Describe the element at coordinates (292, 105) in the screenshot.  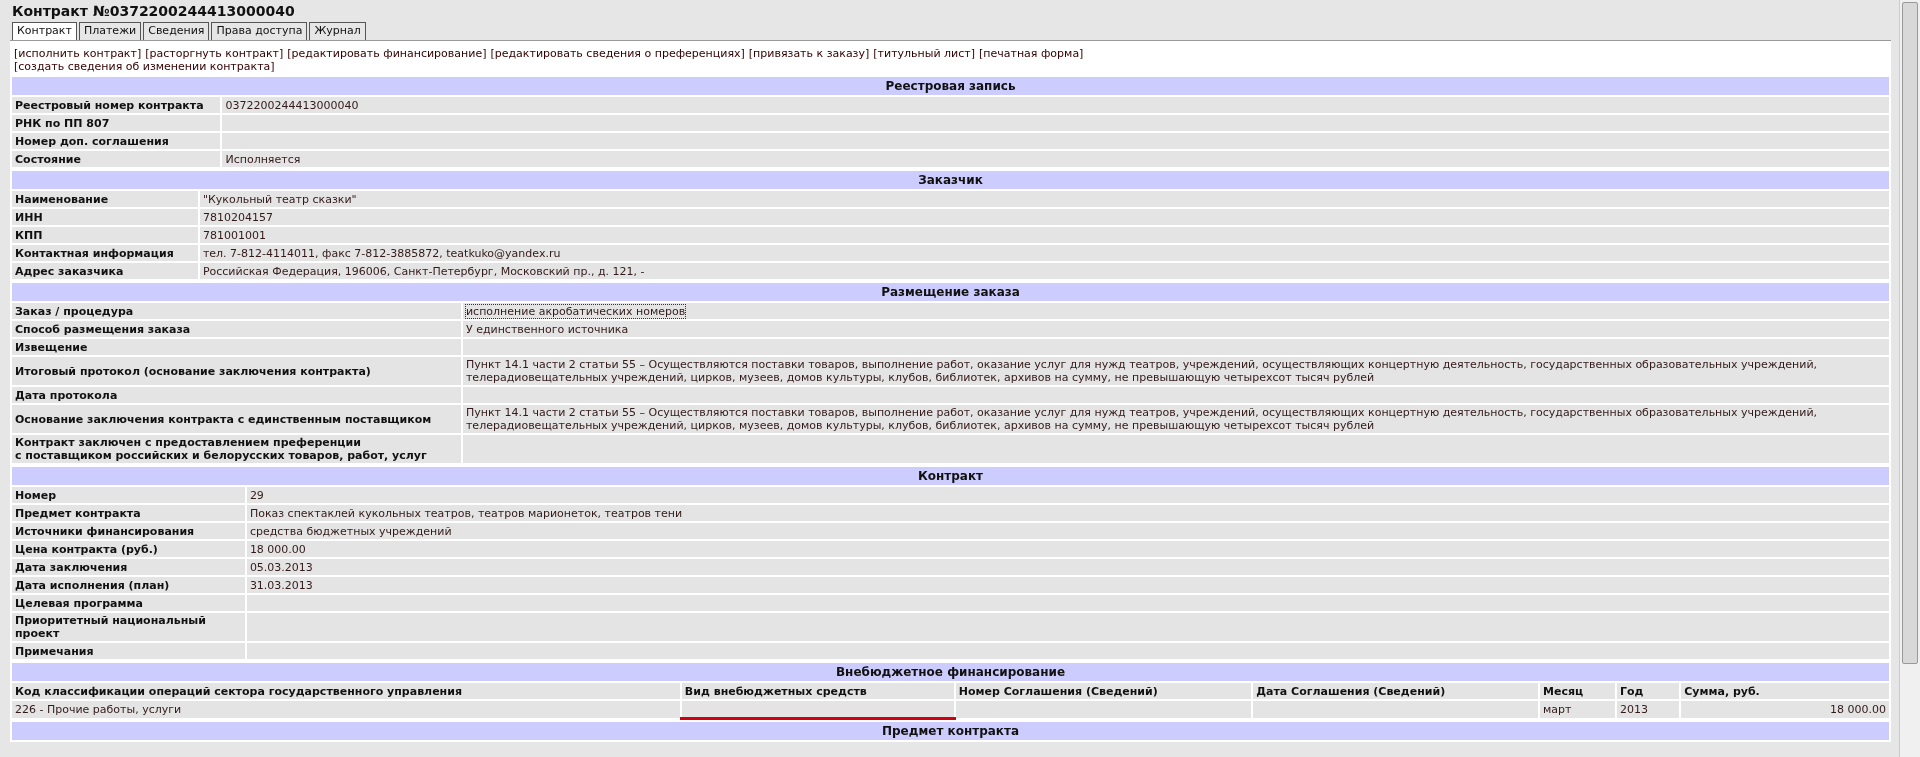
I see `field-value: 0372200244413000040` at that location.